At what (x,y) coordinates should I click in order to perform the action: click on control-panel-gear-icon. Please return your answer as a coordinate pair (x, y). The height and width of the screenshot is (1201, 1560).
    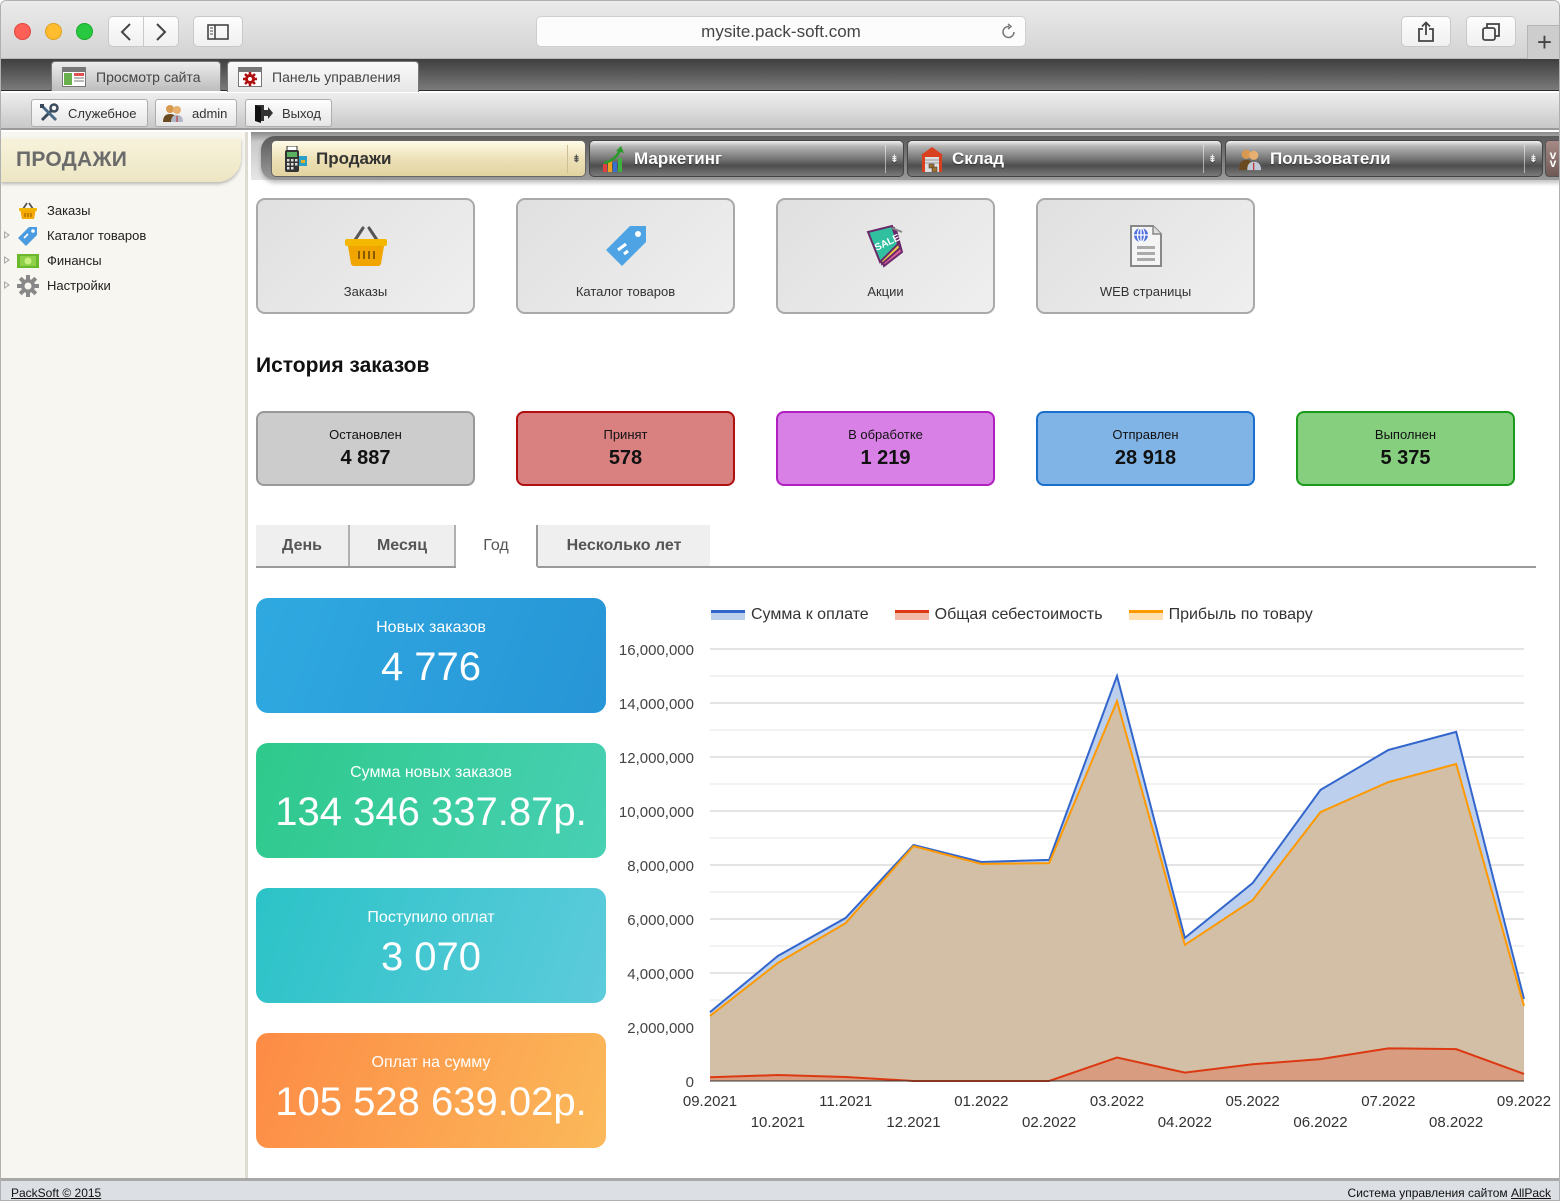
    Looking at the image, I should click on (250, 77).